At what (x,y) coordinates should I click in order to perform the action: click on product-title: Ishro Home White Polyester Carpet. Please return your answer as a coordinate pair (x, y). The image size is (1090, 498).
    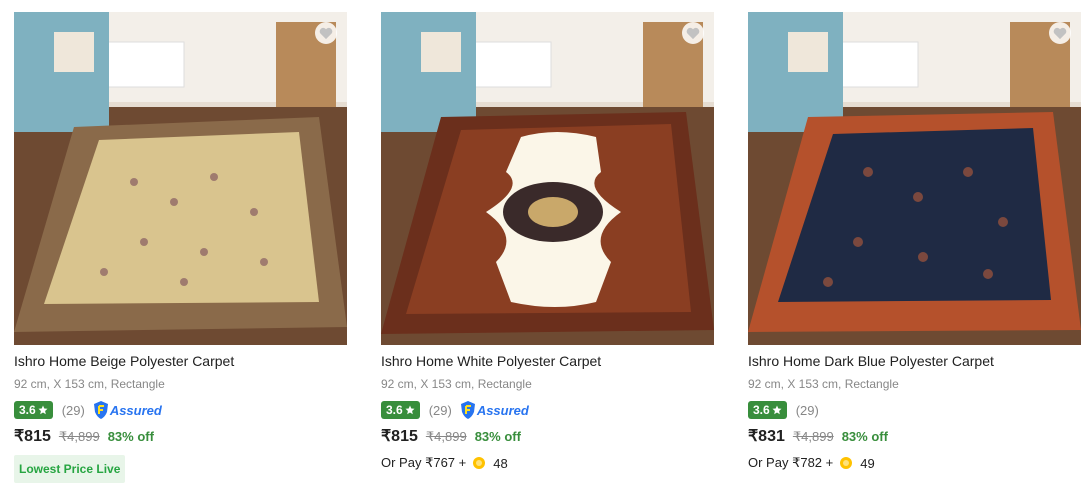
    Looking at the image, I should click on (547, 361).